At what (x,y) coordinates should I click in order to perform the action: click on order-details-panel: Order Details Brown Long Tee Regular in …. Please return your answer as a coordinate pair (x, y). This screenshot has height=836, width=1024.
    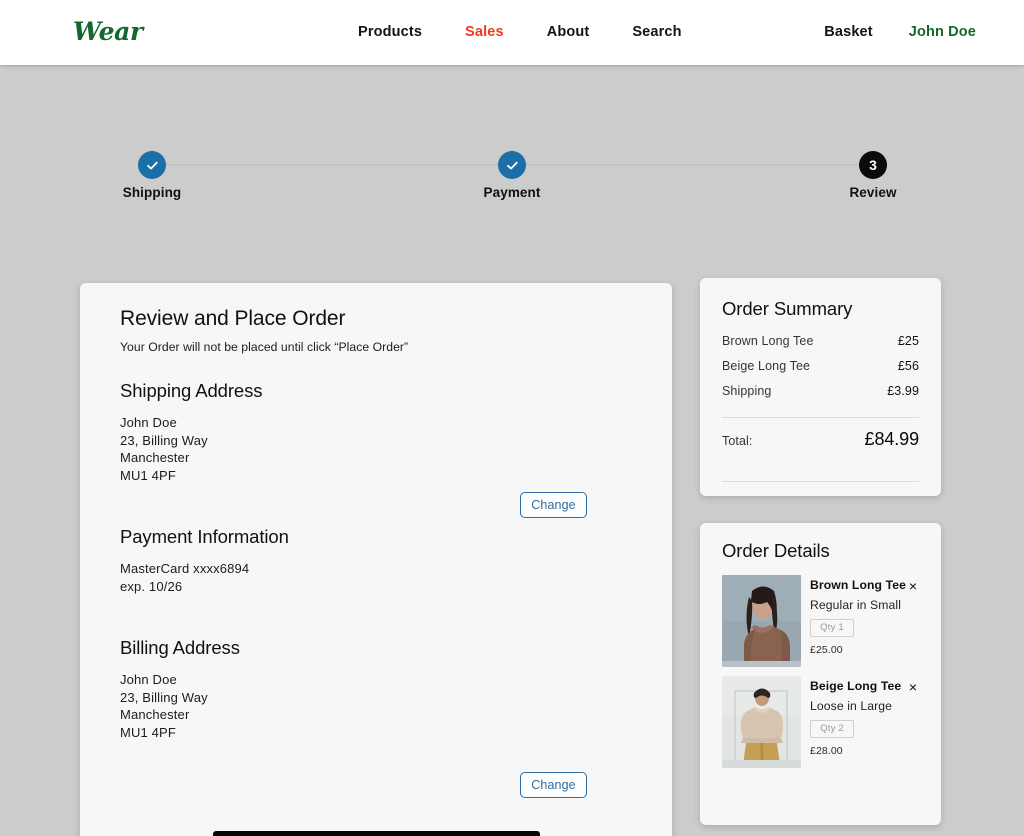
    Looking at the image, I should click on (820, 674).